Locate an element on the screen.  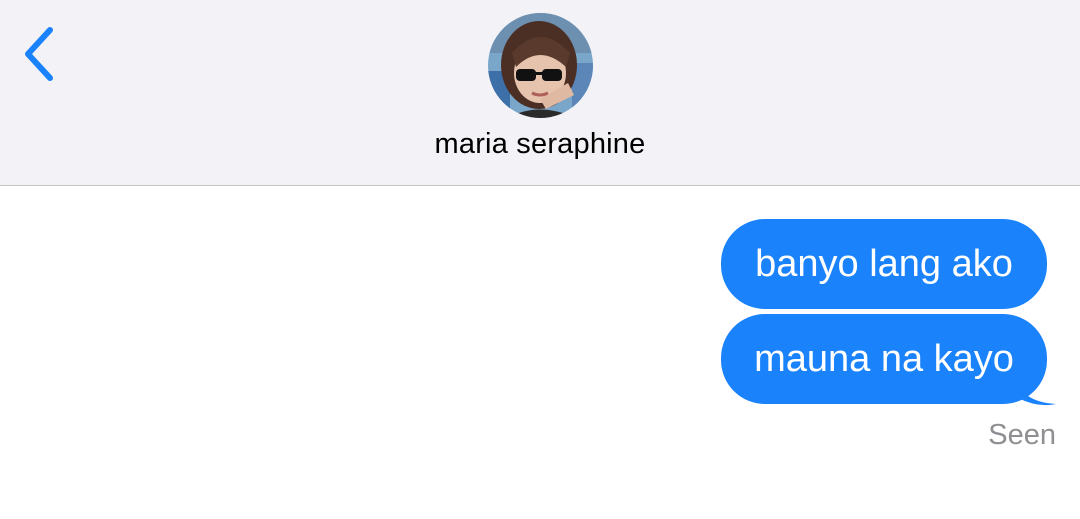
message-text: banyo lang ako is located at coordinates (884, 264).